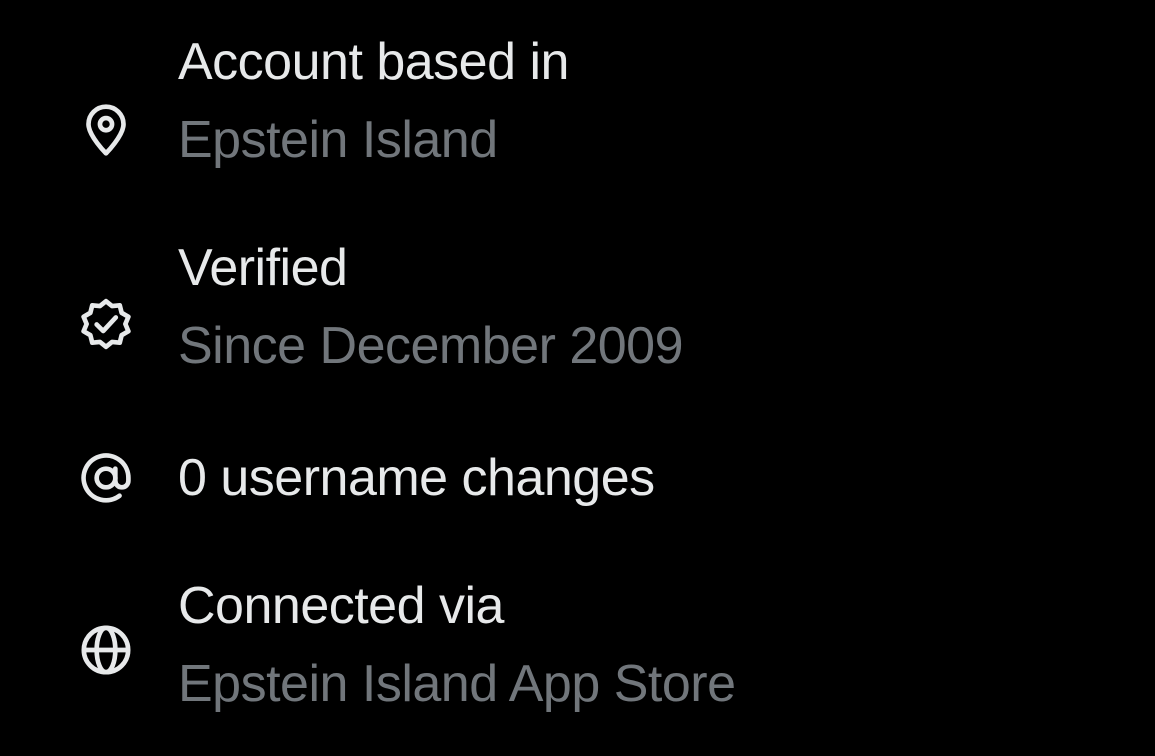 This screenshot has width=1155, height=756. What do you see at coordinates (338, 140) in the screenshot?
I see `account-location-value: Epstein Island` at bounding box center [338, 140].